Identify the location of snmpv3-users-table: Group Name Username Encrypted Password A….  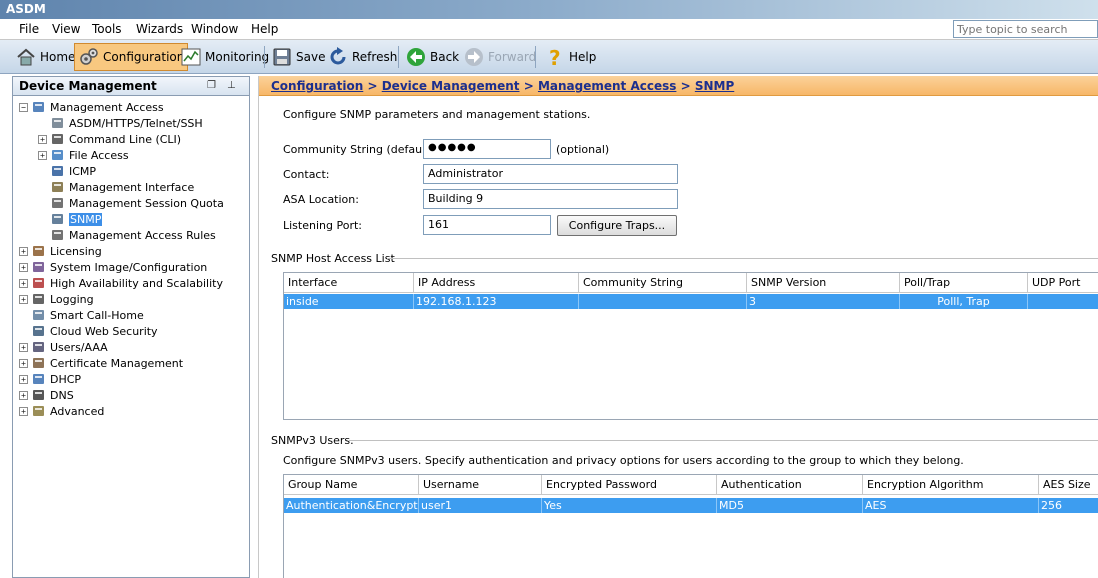
(690, 526).